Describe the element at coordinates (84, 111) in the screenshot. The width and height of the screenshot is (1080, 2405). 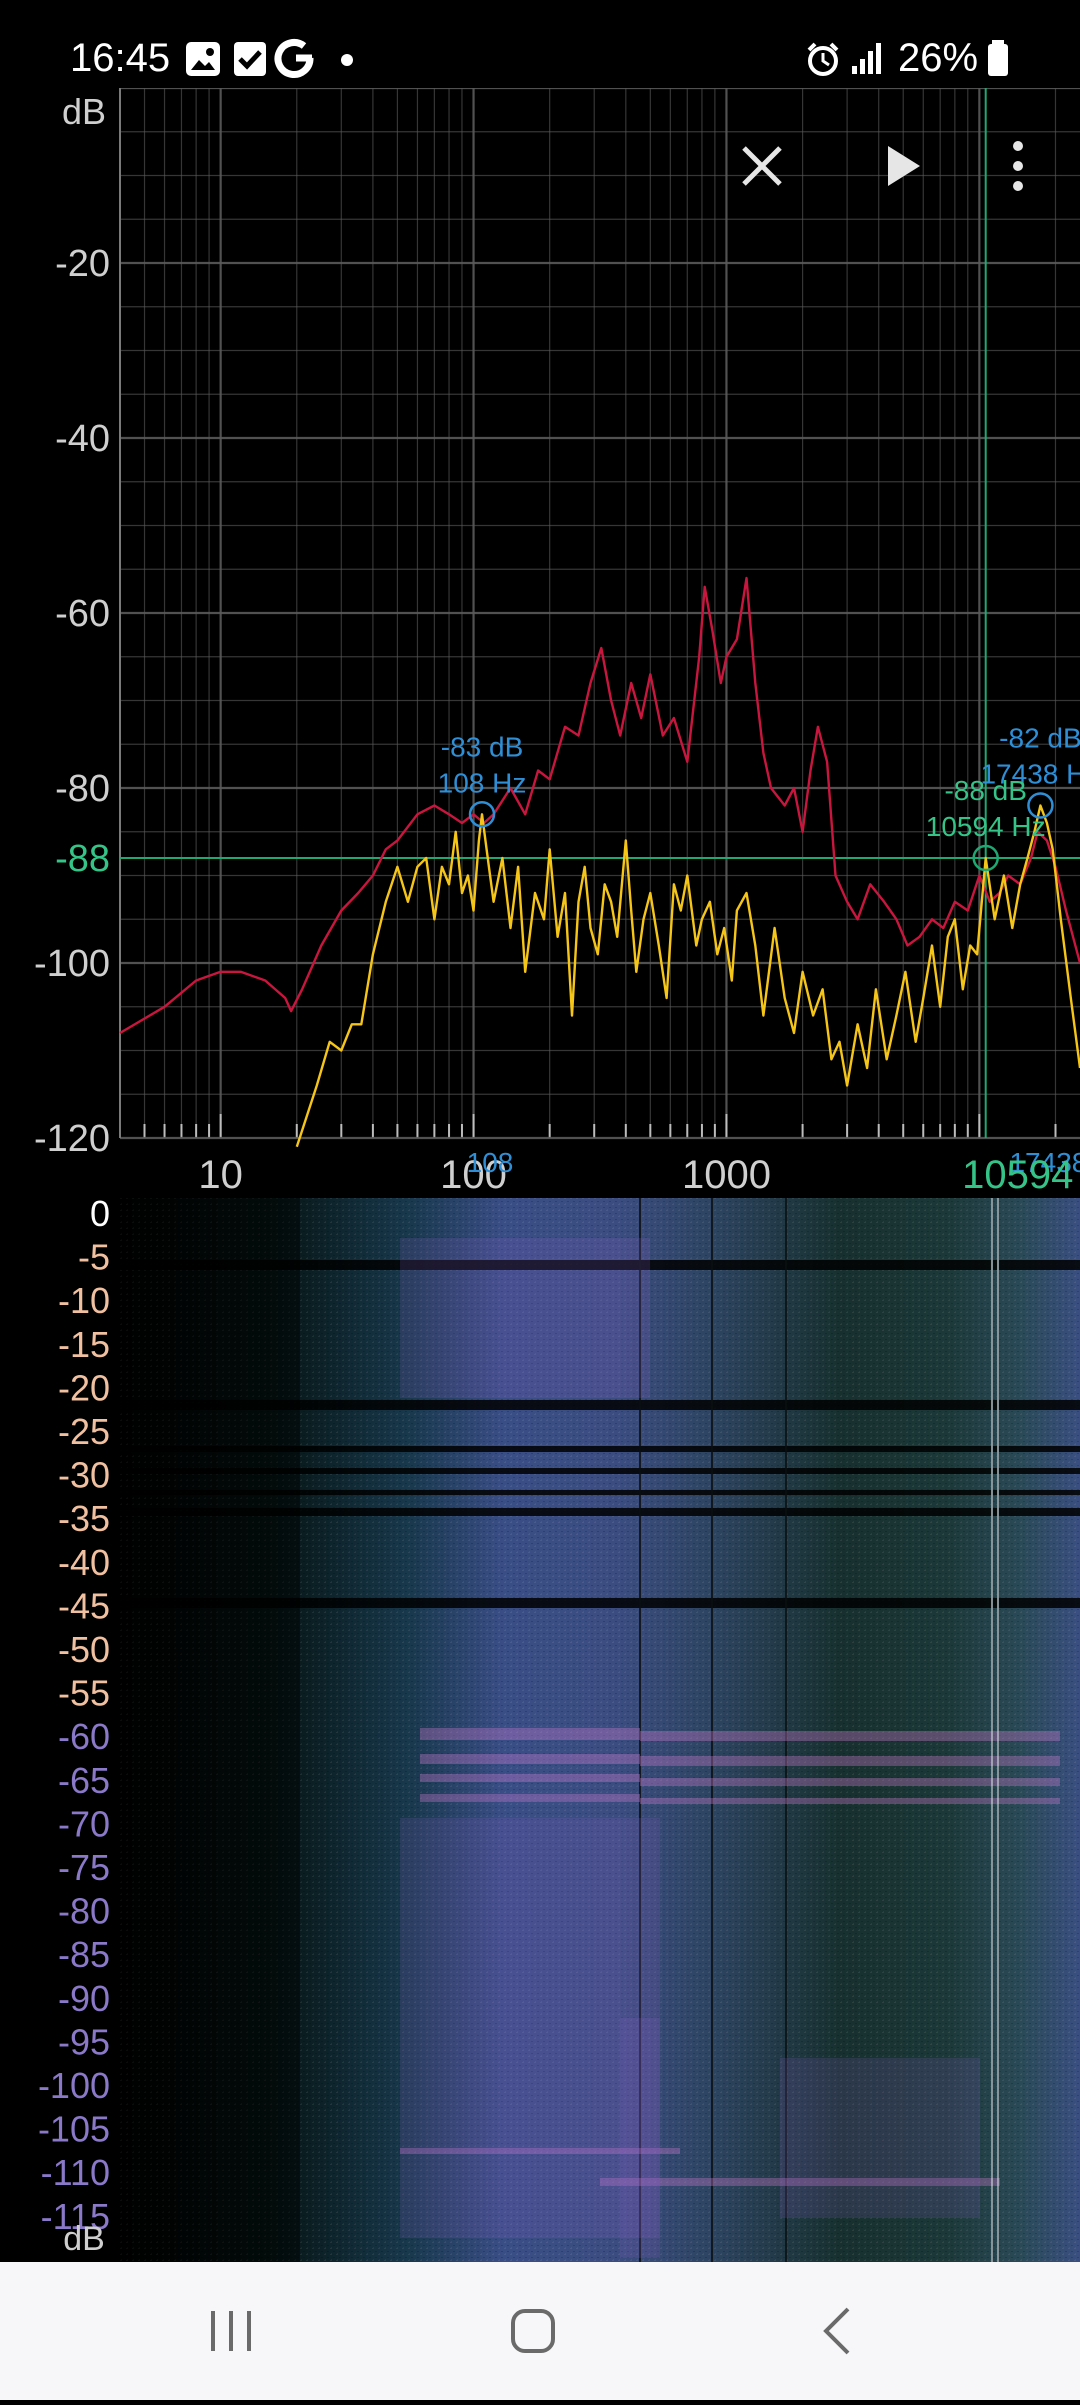
I see `y-axis-unit: dB` at that location.